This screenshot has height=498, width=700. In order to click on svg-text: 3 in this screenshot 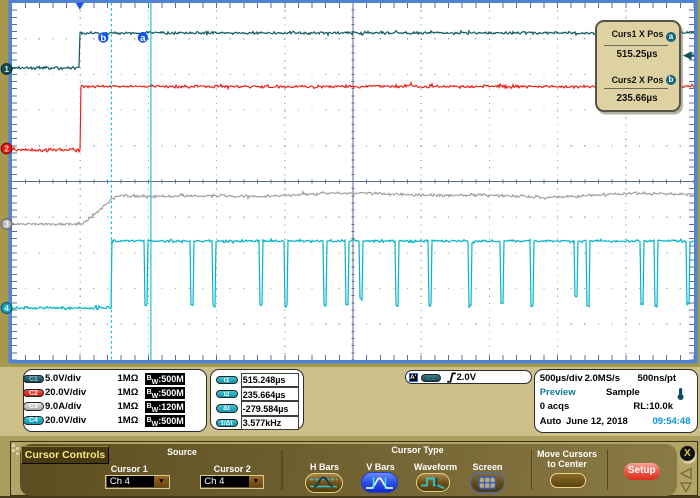, I will do `click(6, 224)`.